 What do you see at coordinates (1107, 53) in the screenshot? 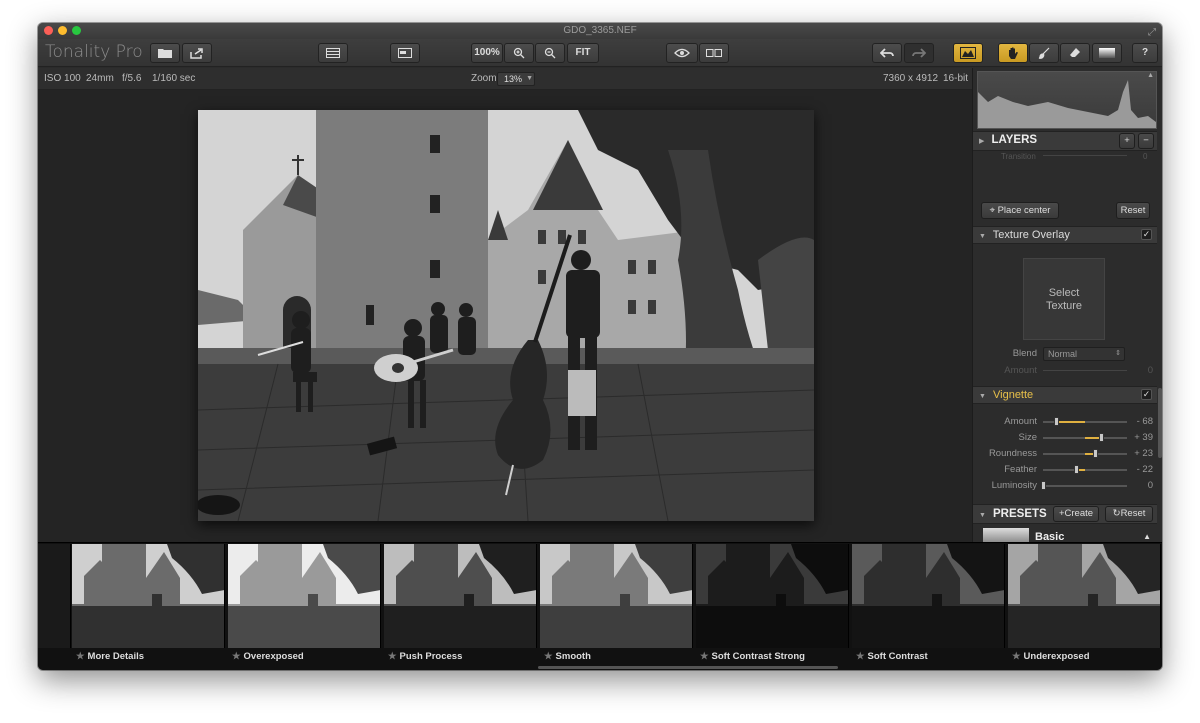
I see `gradient-tool-button` at bounding box center [1107, 53].